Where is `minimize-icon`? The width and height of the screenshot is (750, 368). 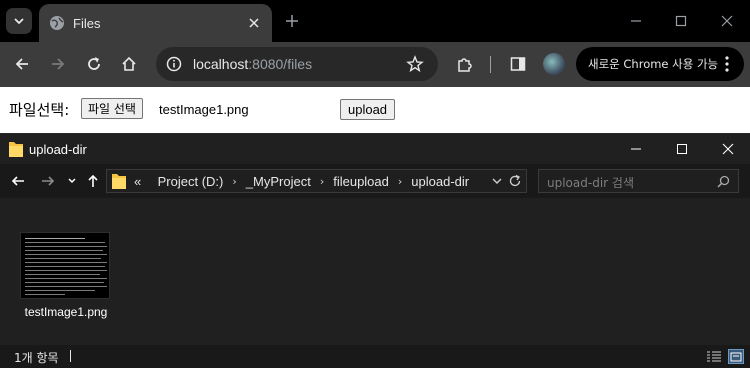
minimize-icon is located at coordinates (636, 21).